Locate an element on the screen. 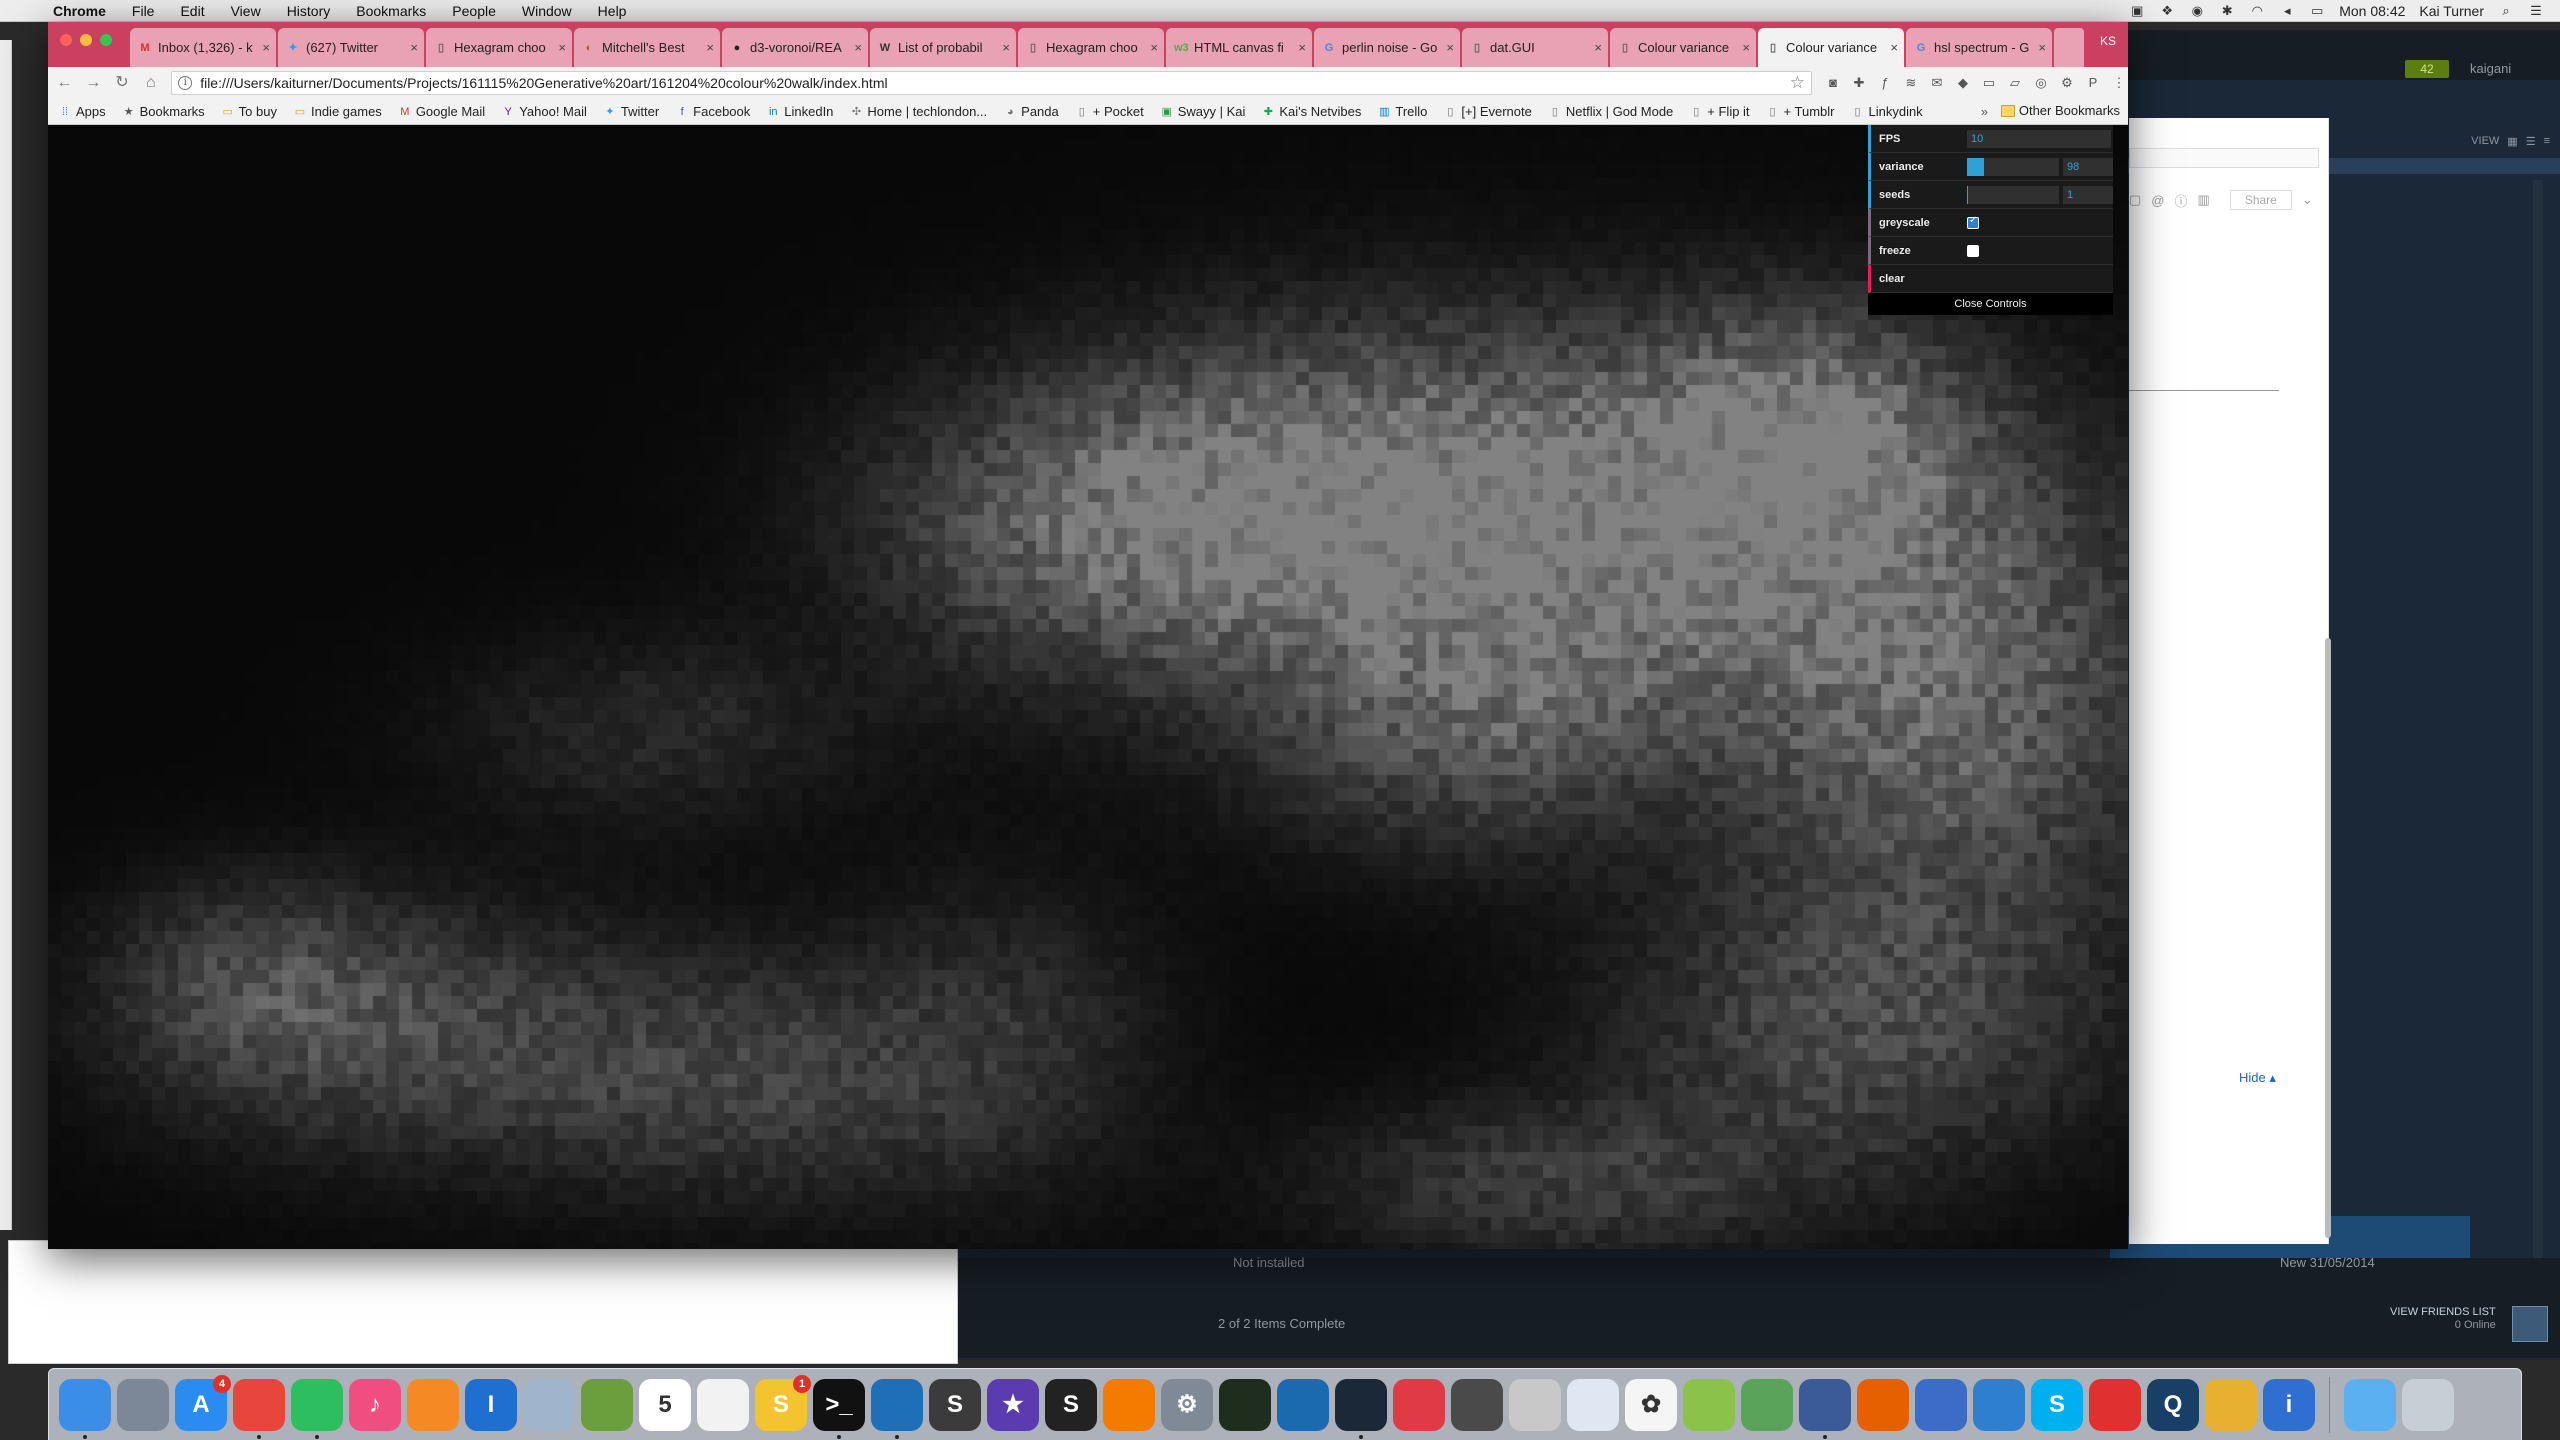  app-store-icon: A4 is located at coordinates (203, 1402).